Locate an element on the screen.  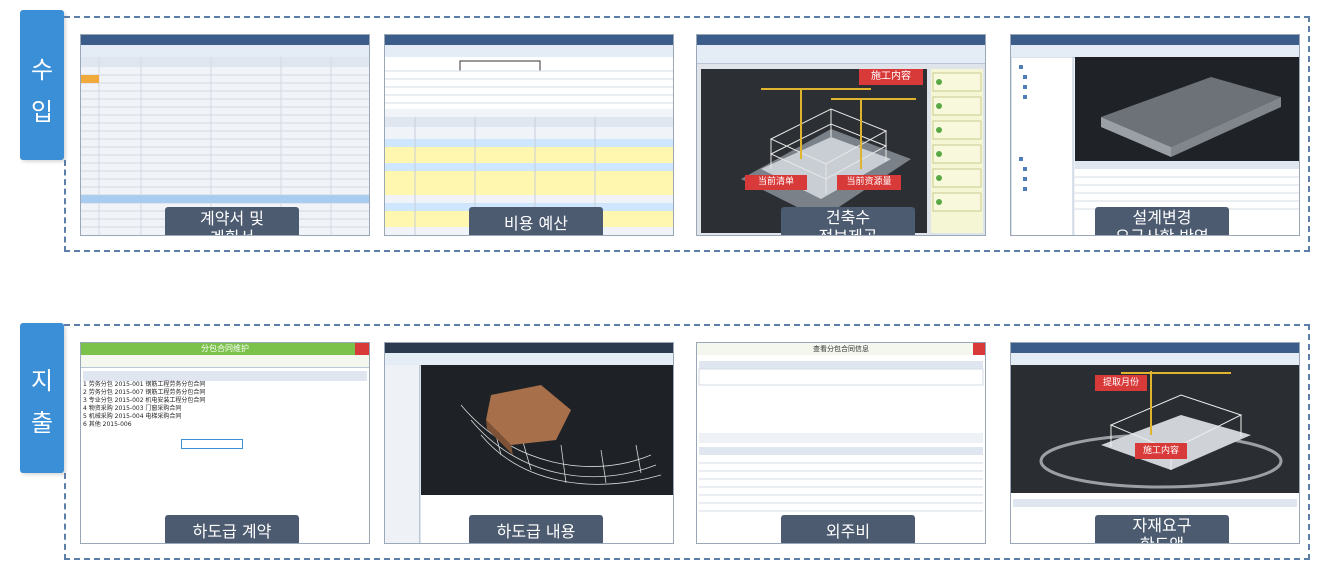
design-change-caption: 설계변경 요구사항 반영 is located at coordinates (1162, 221).